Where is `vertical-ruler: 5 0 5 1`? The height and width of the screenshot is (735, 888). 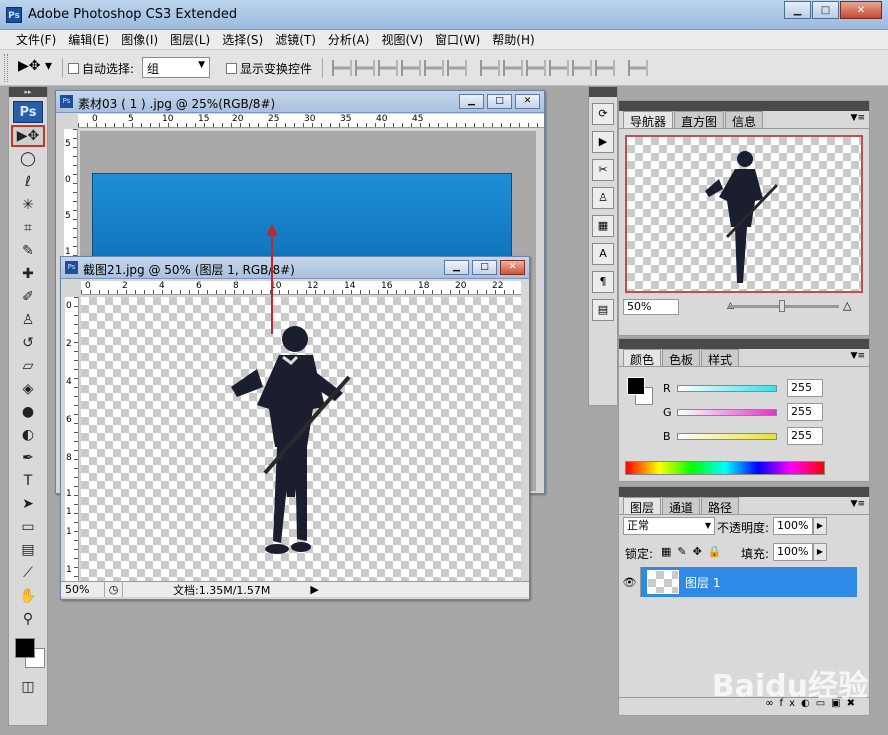 vertical-ruler: 5 0 5 1 is located at coordinates (71, 194).